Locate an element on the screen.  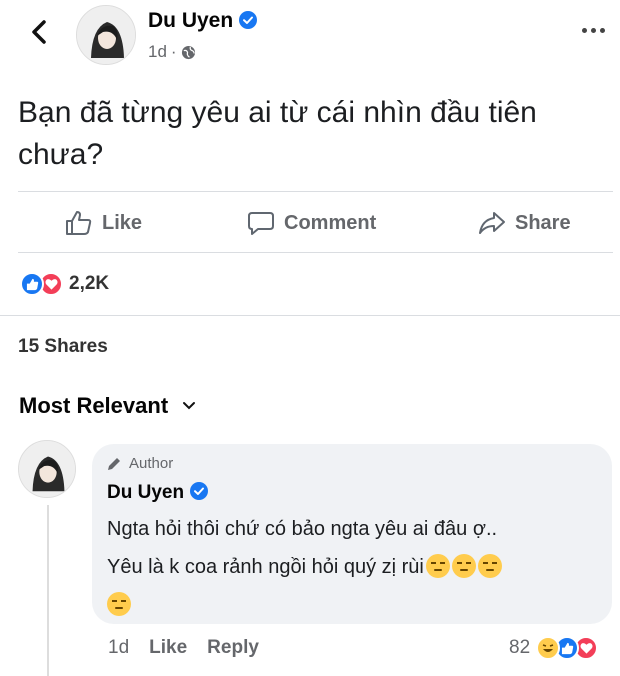
divider-actions is located at coordinates (315, 252).